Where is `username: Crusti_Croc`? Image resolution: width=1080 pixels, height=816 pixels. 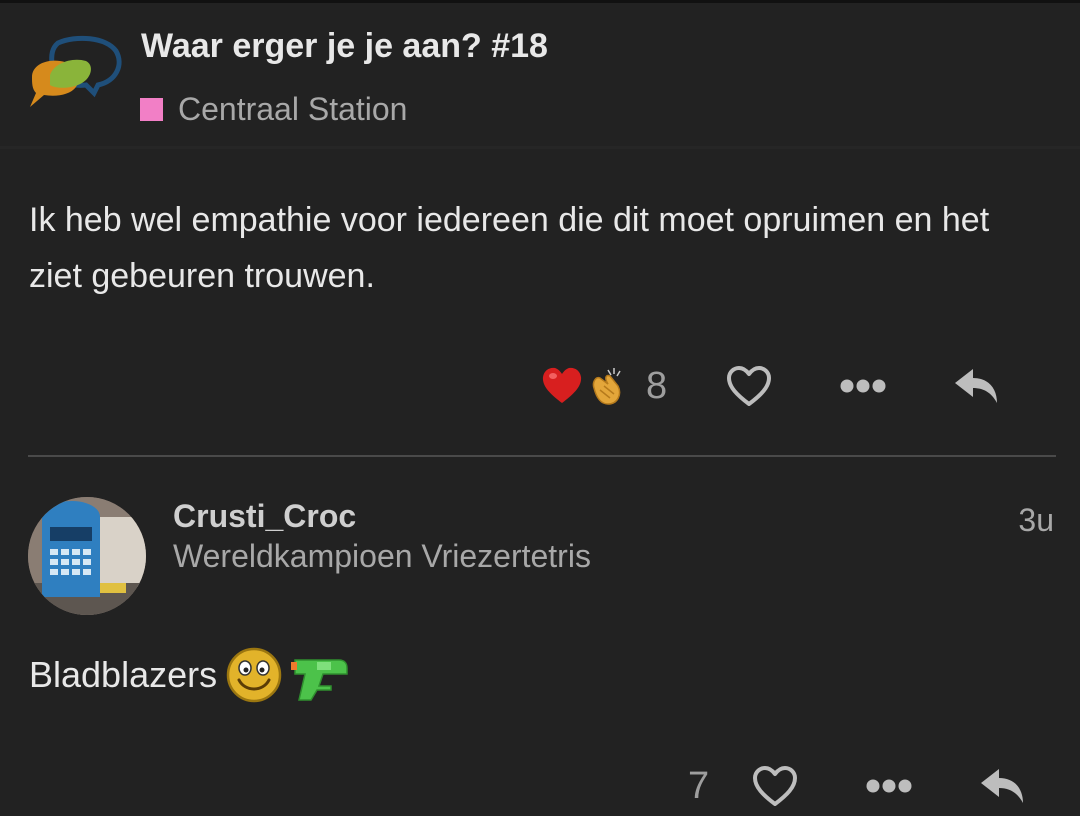 username: Crusti_Croc is located at coordinates (264, 516).